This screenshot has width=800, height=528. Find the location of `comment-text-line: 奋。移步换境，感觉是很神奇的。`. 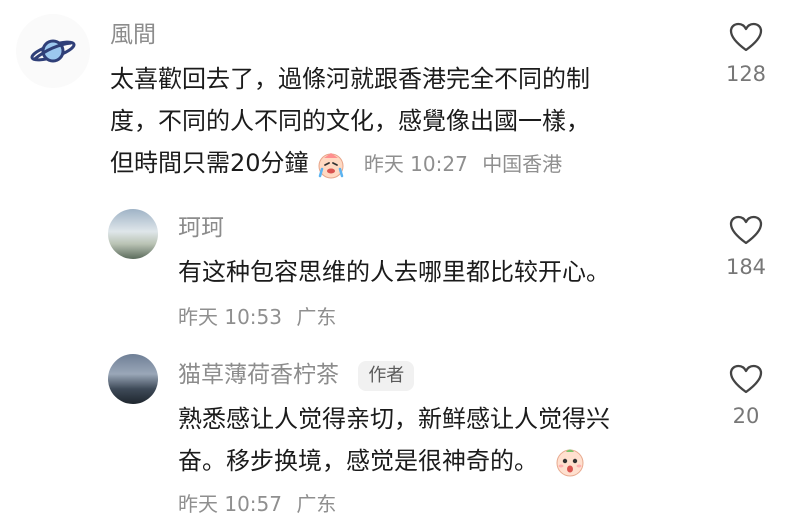

comment-text-line: 奋。移步换境，感觉是很神奇的。 is located at coordinates (394, 461).